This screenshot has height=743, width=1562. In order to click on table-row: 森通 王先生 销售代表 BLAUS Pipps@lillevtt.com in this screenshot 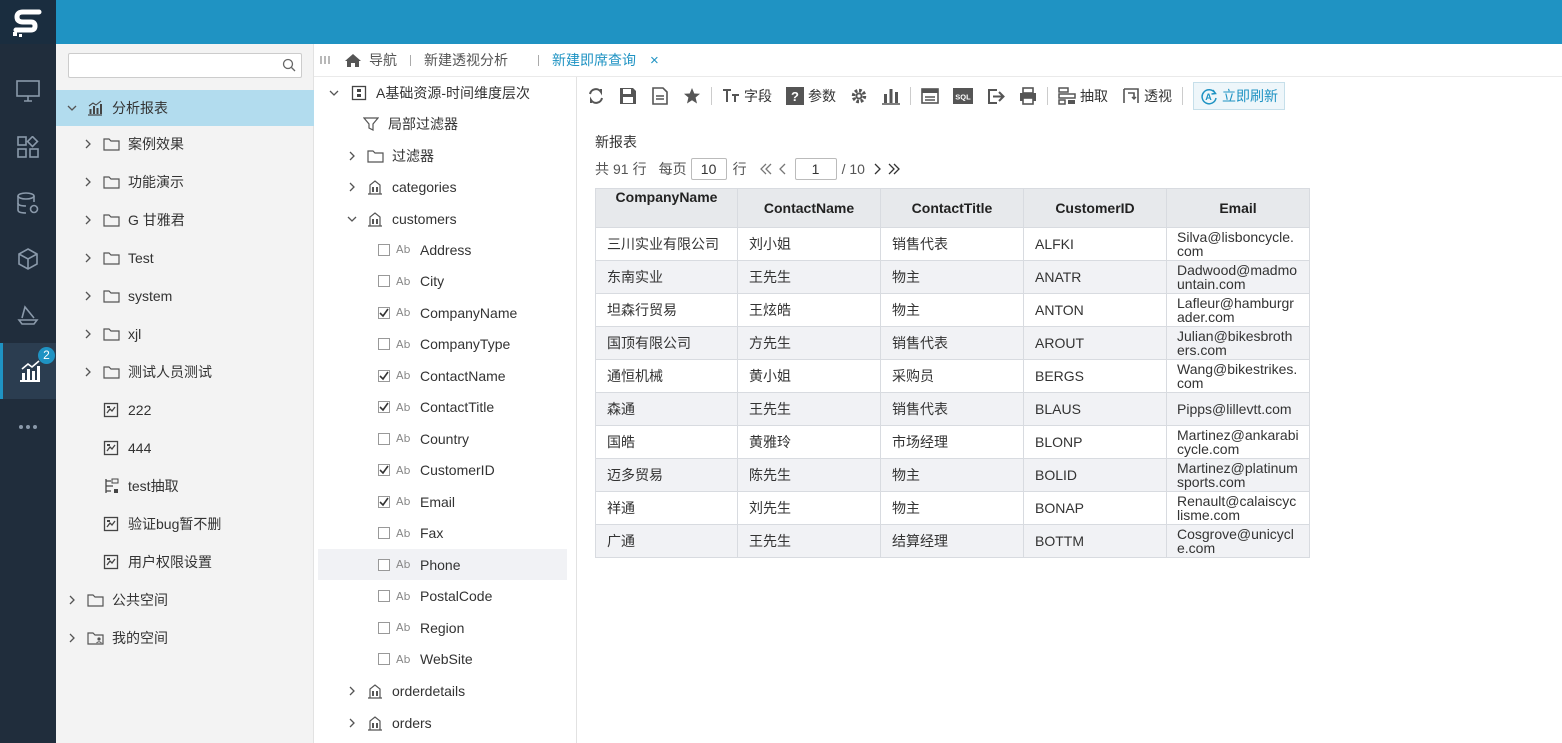, I will do `click(952, 409)`.